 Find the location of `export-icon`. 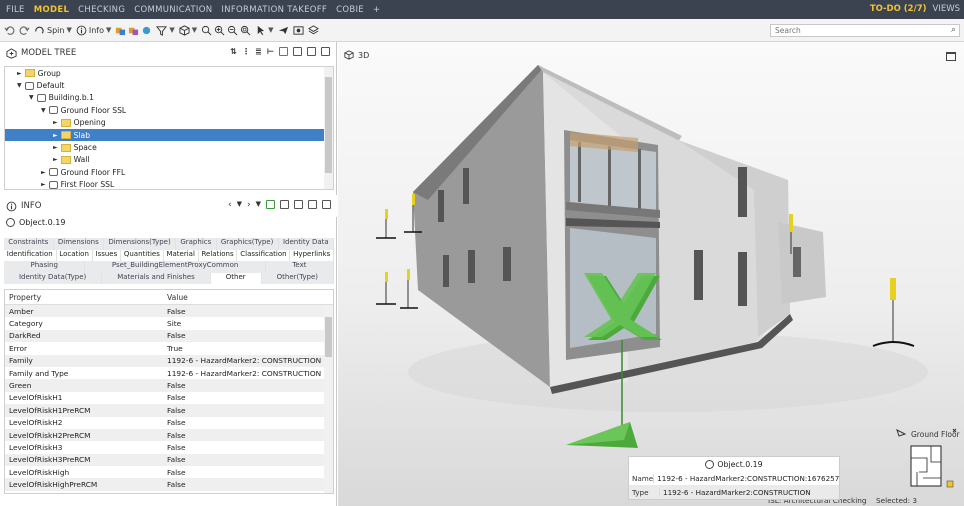

export-icon is located at coordinates (312, 204).